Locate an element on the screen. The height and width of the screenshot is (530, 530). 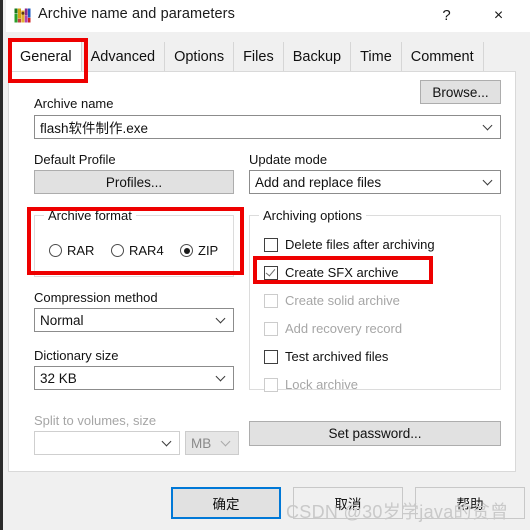
checkbox-label: Test archived files is located at coordinates (337, 356).